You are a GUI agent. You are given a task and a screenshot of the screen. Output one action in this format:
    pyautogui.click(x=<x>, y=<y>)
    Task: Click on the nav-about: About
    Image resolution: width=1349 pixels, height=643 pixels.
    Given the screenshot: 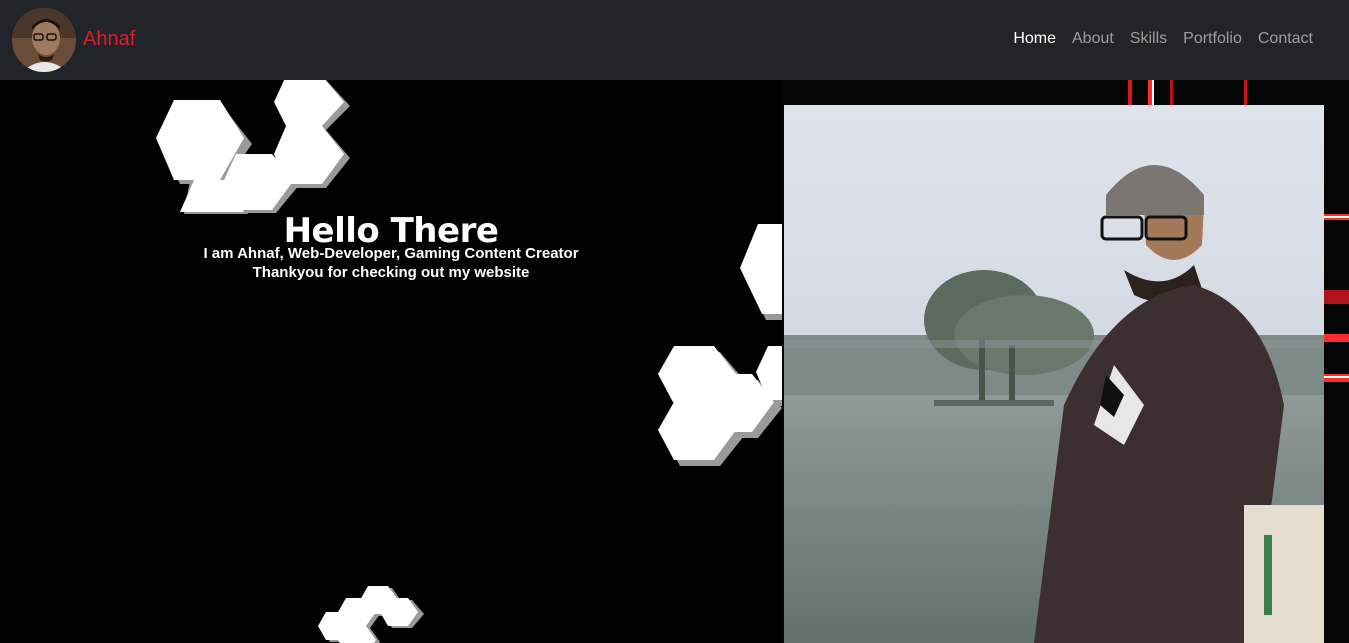 What is the action you would take?
    pyautogui.click(x=1093, y=39)
    